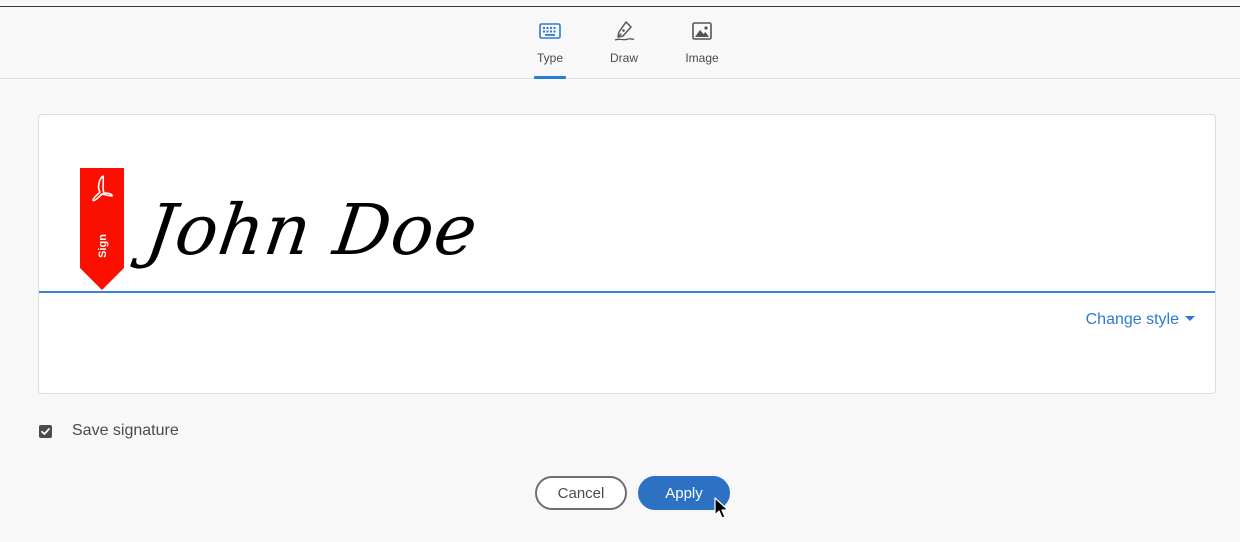 Image resolution: width=1240 pixels, height=542 pixels. What do you see at coordinates (550, 31) in the screenshot?
I see `keyboard-icon` at bounding box center [550, 31].